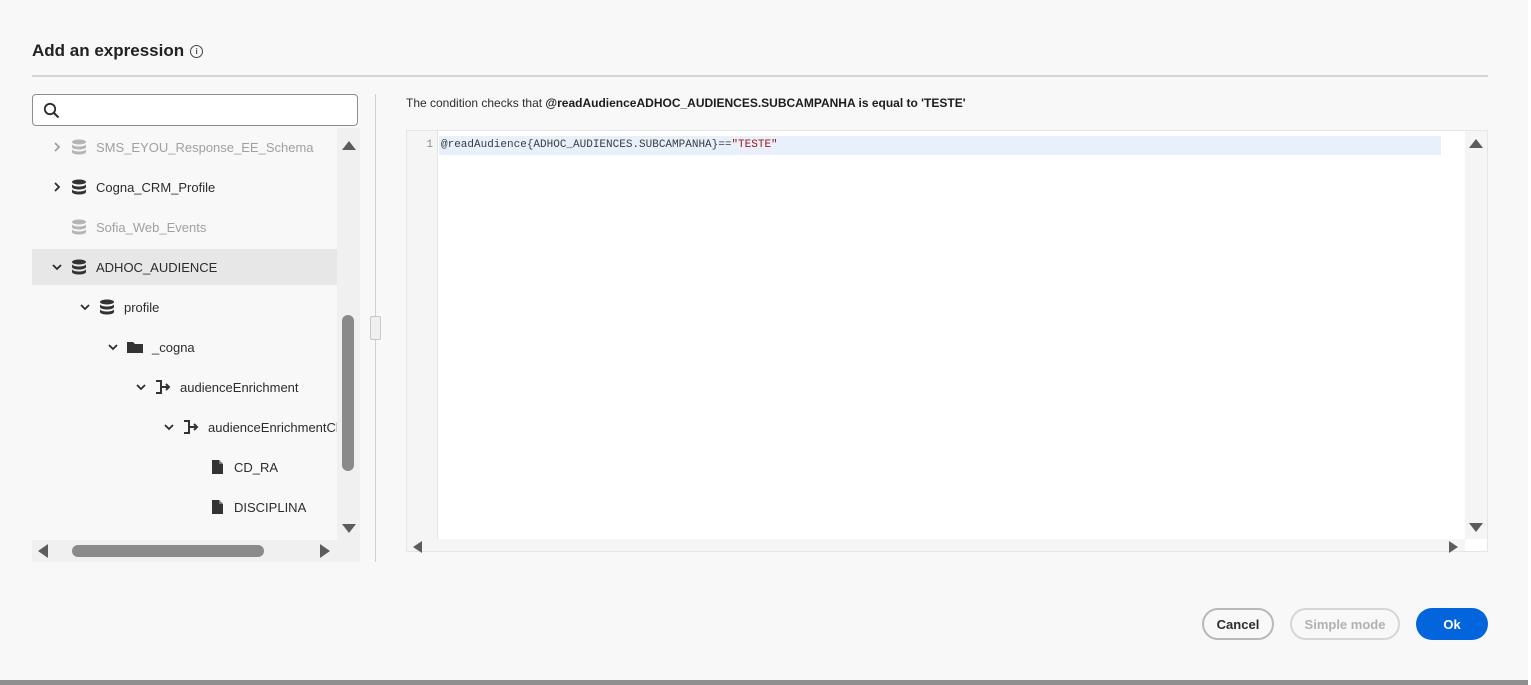 This screenshot has height=685, width=1531. What do you see at coordinates (157, 267) in the screenshot?
I see `tree-item-label: ADHOC_AUDIENCE` at bounding box center [157, 267].